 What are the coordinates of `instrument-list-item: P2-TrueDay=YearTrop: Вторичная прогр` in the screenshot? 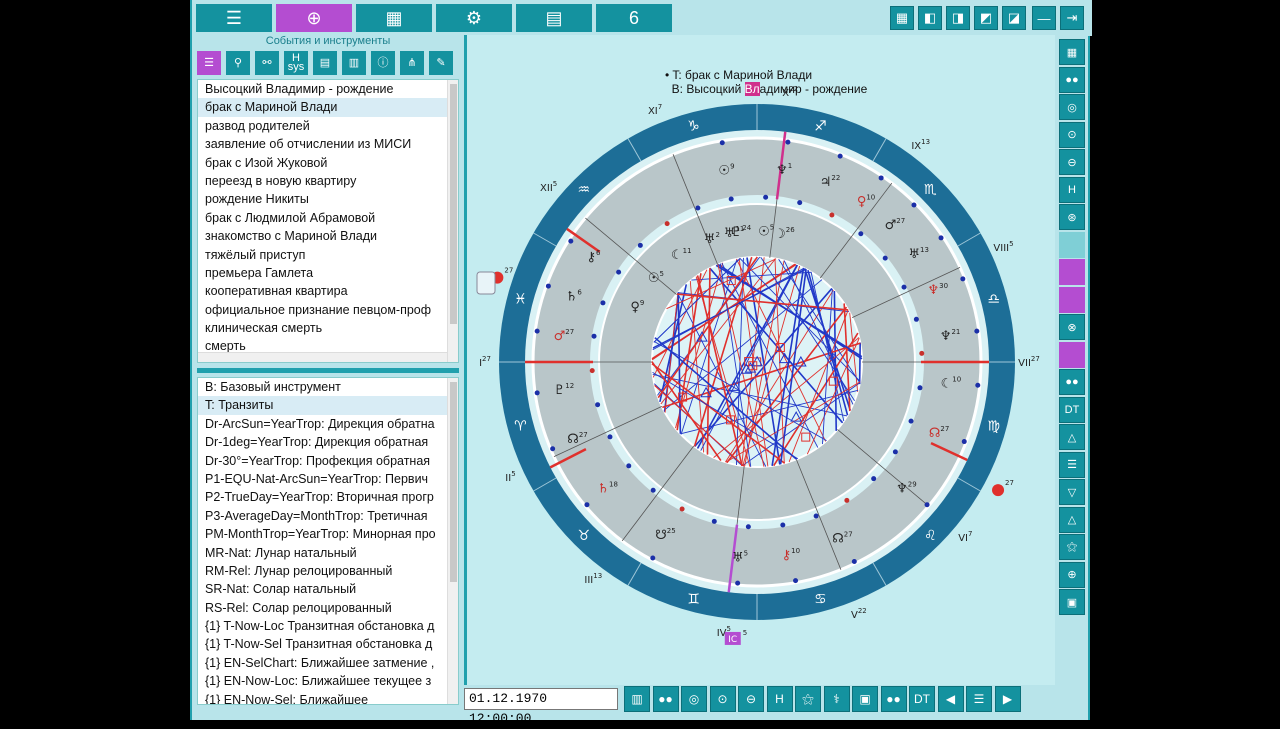 It's located at (328, 497).